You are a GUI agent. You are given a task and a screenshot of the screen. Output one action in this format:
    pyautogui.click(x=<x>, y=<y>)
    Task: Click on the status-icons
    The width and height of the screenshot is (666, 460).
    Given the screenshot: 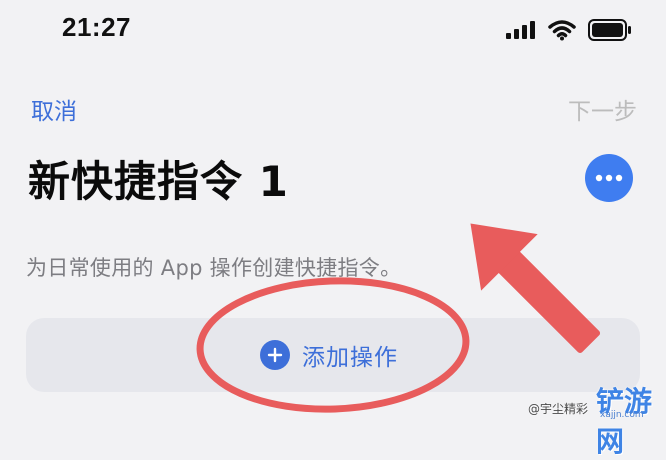 What is the action you would take?
    pyautogui.click(x=569, y=30)
    